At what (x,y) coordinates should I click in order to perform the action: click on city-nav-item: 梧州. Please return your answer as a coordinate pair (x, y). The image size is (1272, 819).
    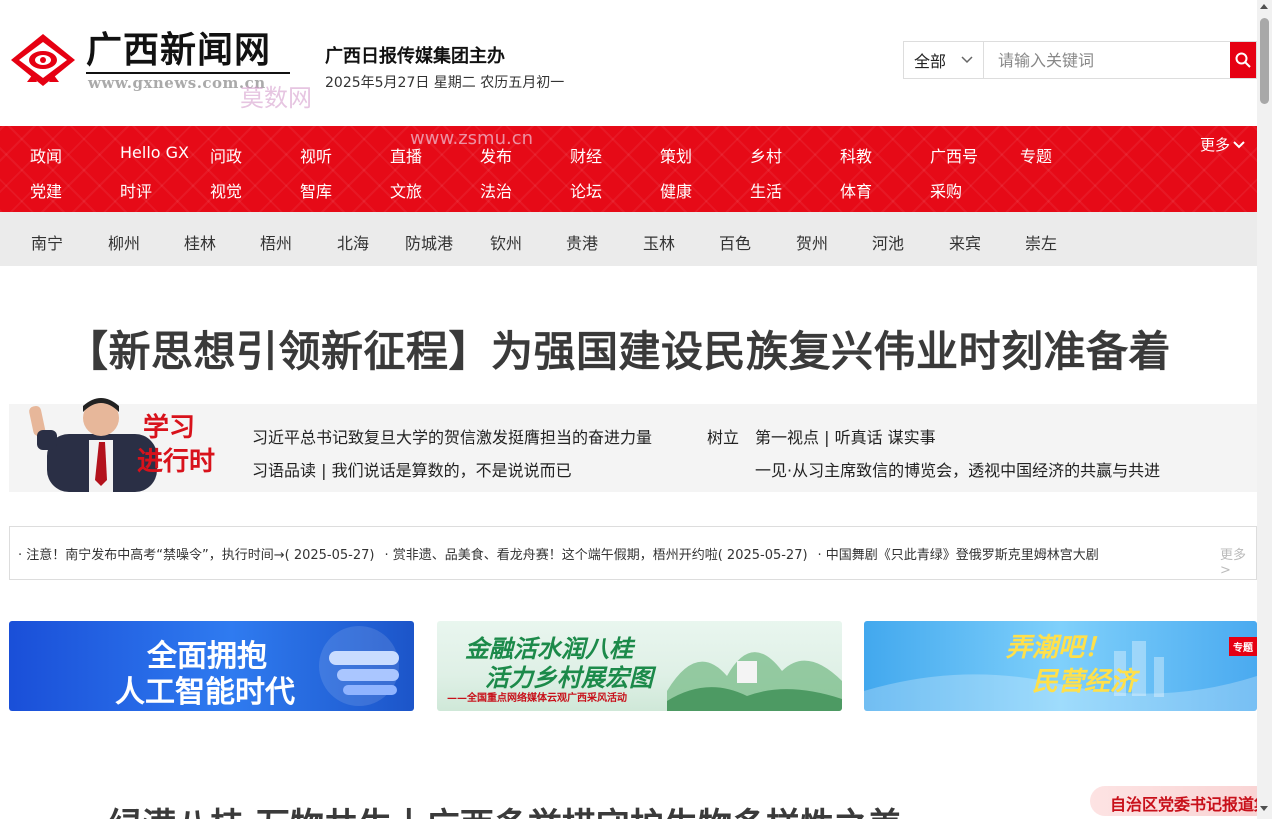
    Looking at the image, I should click on (276, 242).